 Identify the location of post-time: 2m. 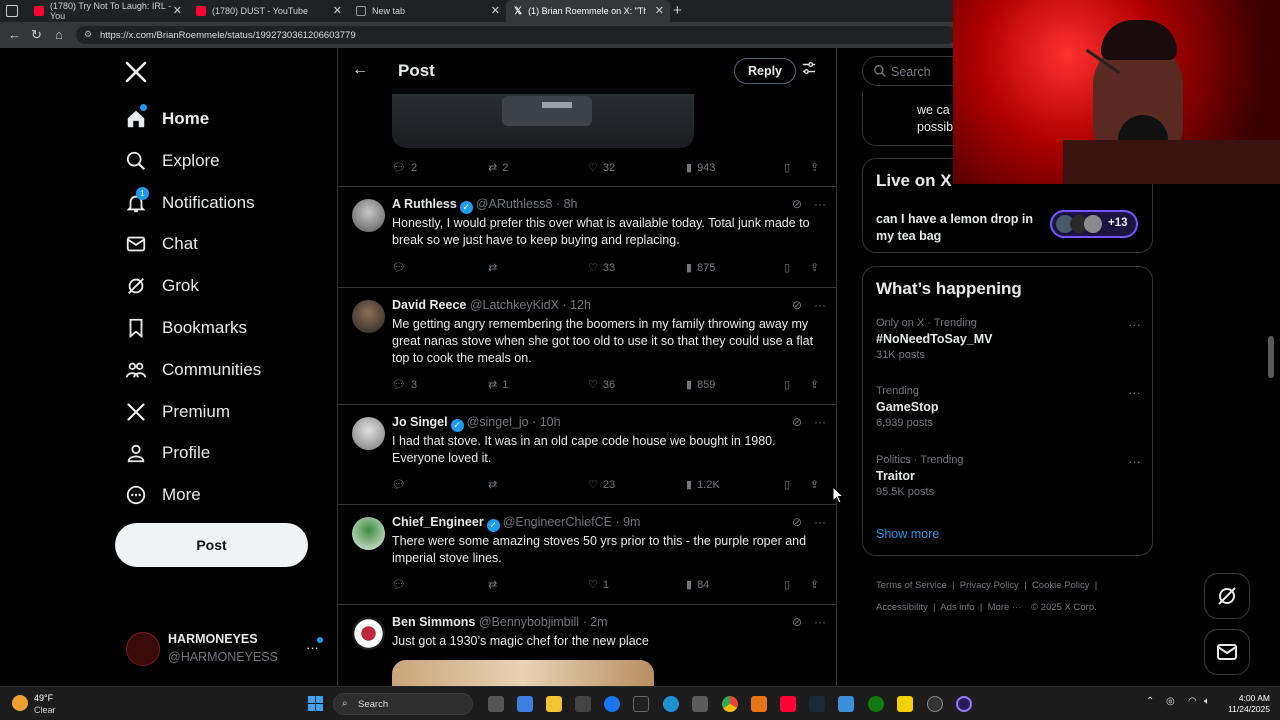
(598, 622).